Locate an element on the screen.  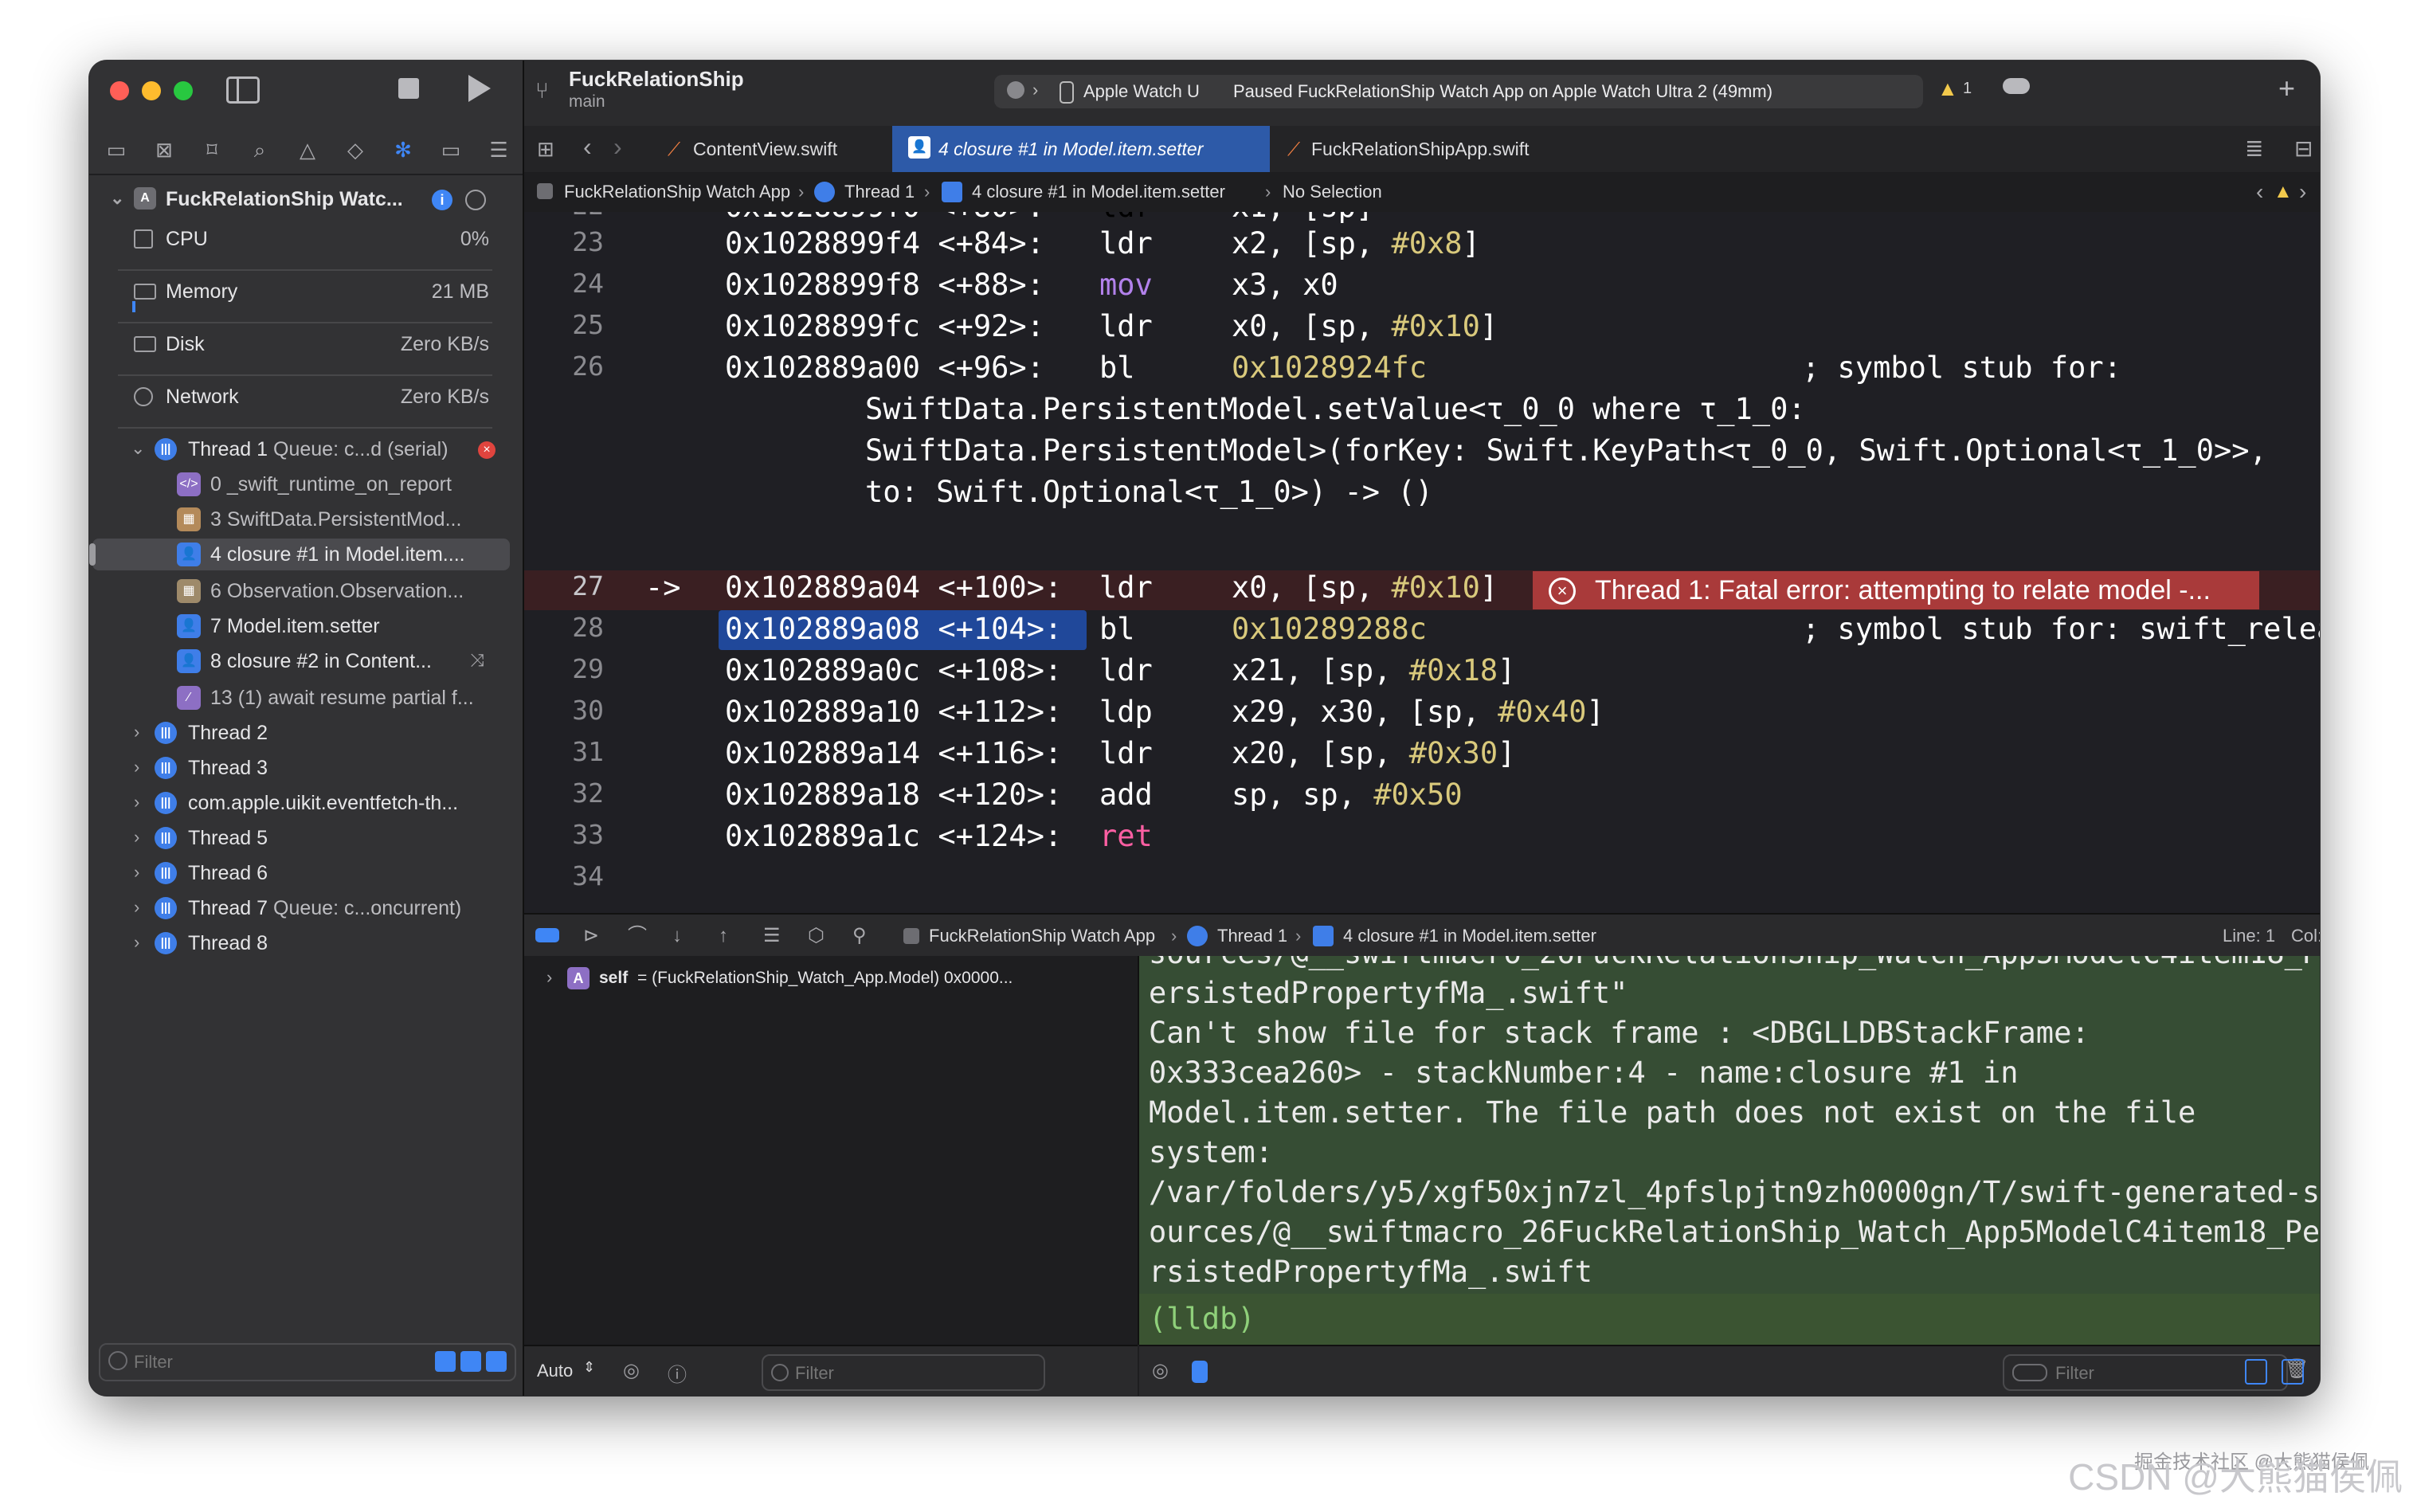
code-line: 24 0x1028899f8 <+88>: mov x3, x0 is located at coordinates (1422, 288).